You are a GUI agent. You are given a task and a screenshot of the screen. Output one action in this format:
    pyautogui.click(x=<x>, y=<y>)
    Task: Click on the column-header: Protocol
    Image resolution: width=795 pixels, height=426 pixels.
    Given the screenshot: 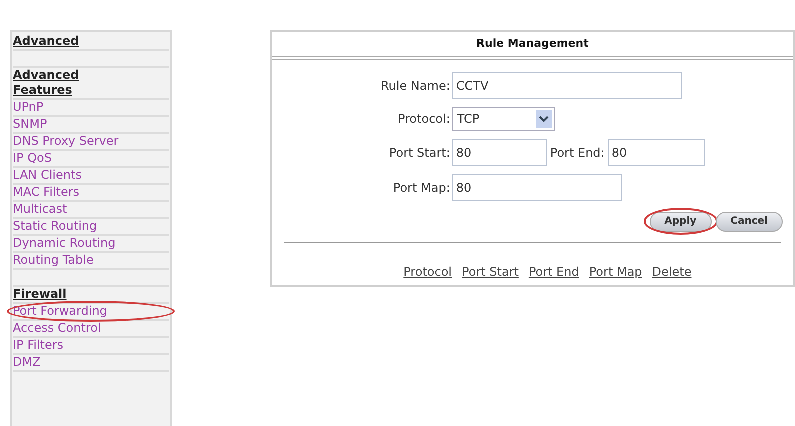 What is the action you would take?
    pyautogui.click(x=428, y=271)
    